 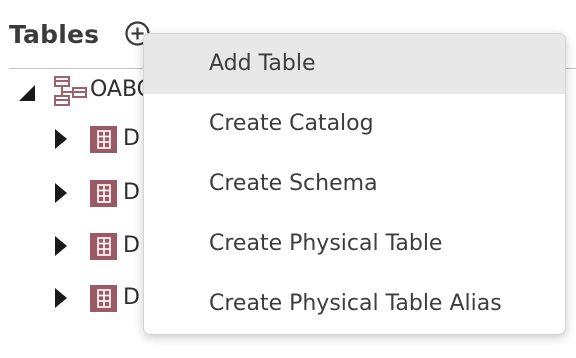 I want to click on menu-item-create-catalog: Create Catalog, so click(x=354, y=124).